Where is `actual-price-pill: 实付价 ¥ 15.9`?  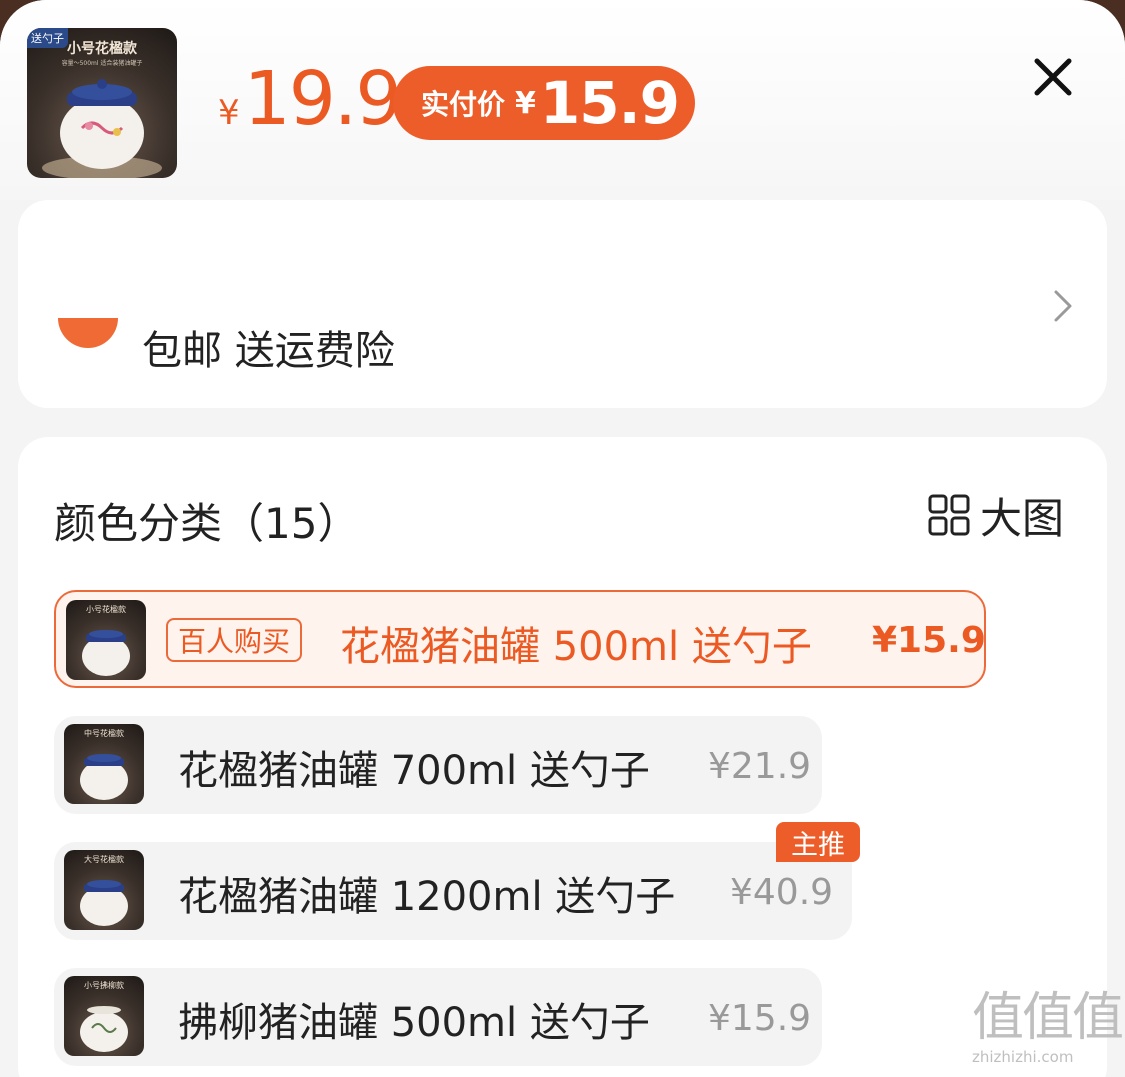 actual-price-pill: 实付价 ¥ 15.9 is located at coordinates (544, 103).